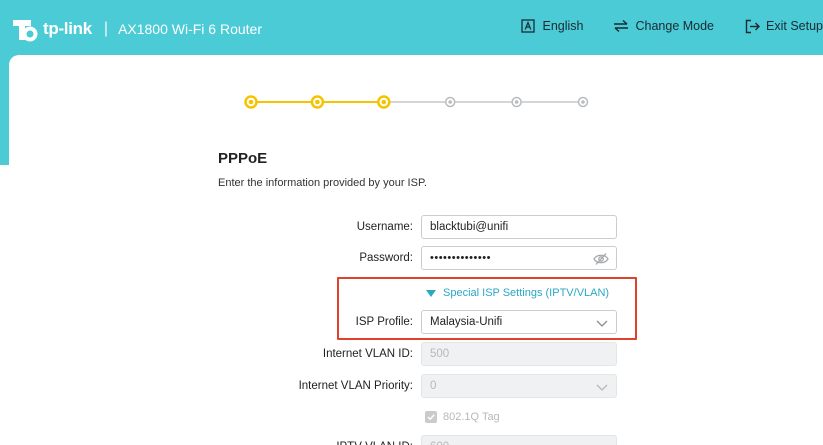  I want to click on password-row: Password: ••••••••••••••, so click(411, 258).